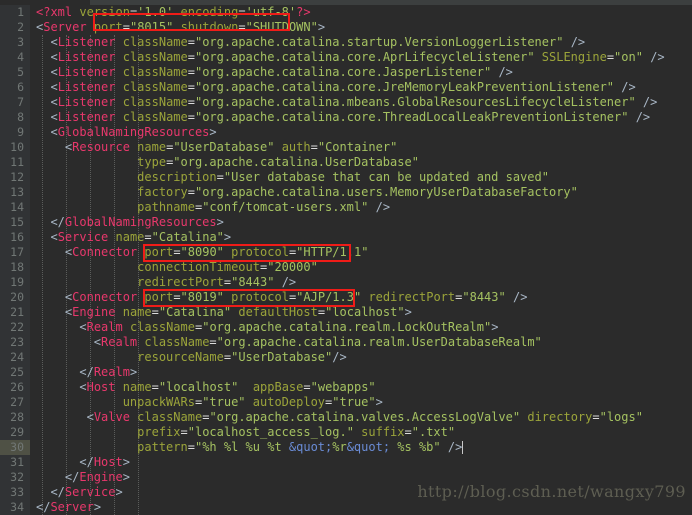 This screenshot has height=515, width=692. What do you see at coordinates (17, 312) in the screenshot?
I see `line-number: 21` at bounding box center [17, 312].